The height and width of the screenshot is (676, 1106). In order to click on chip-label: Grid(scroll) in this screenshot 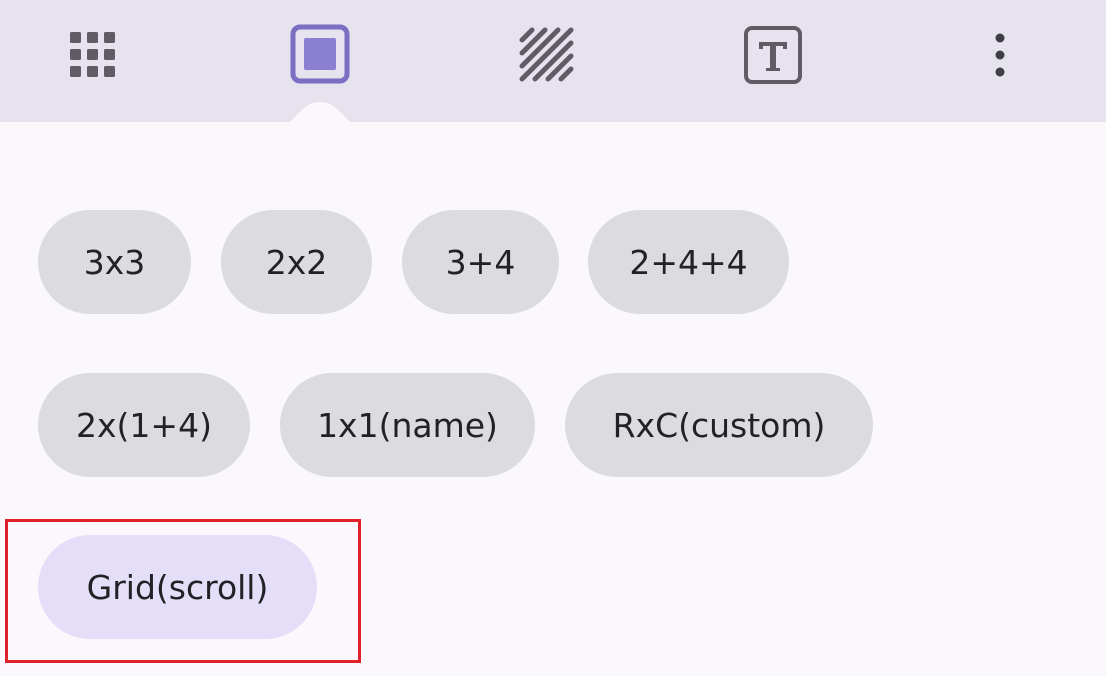, I will do `click(177, 587)`.